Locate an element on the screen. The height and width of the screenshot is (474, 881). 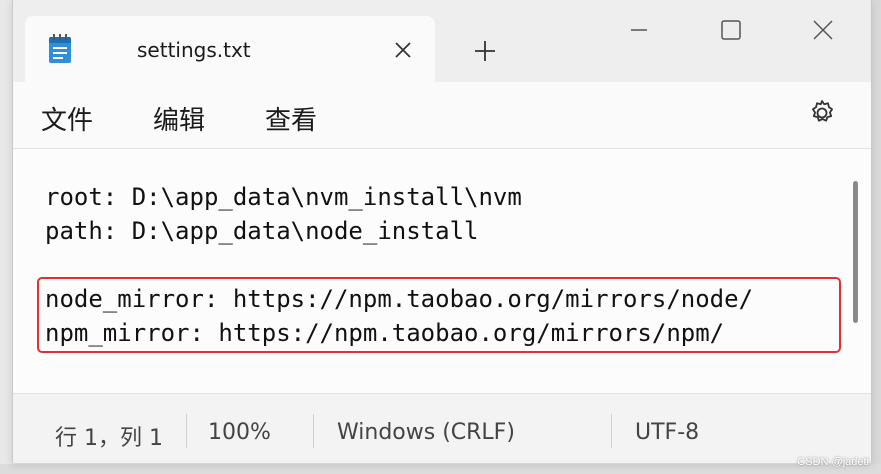
menu-bar: 文件 编辑 查看 is located at coordinates (442, 115).